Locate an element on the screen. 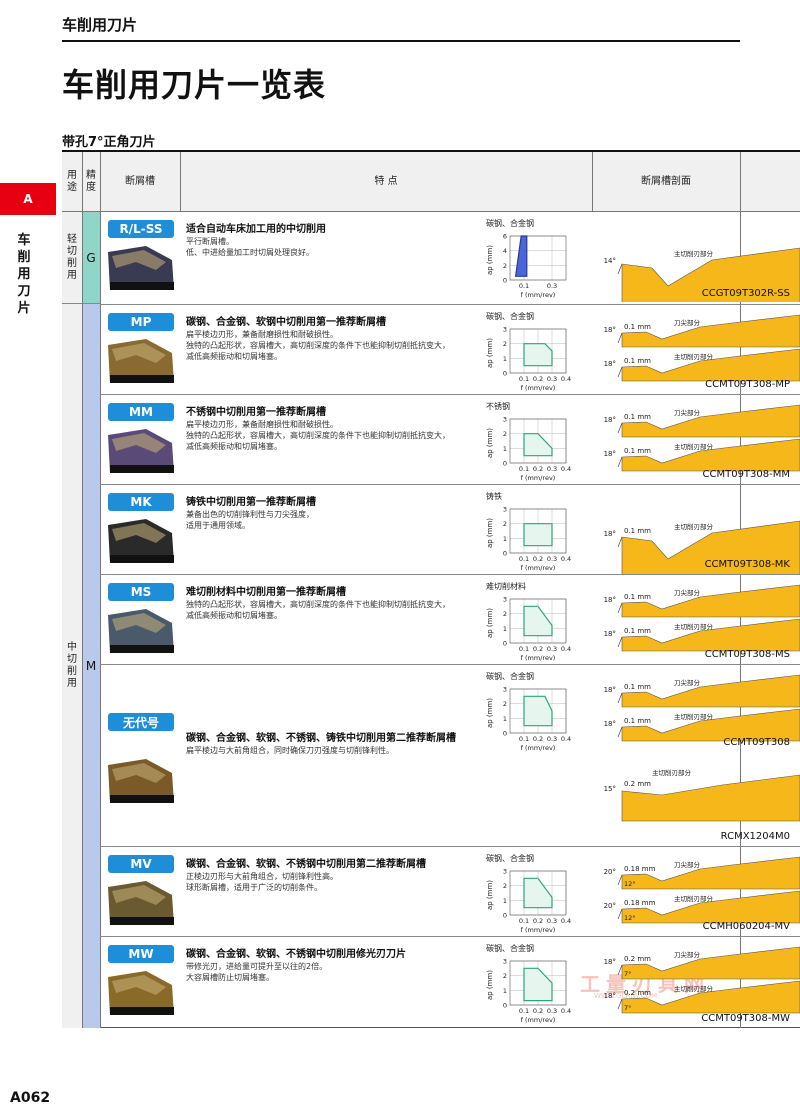 The image size is (800, 1120). range-plot: ap (mm) 3 2 1 0 0.1 0.2 0.3 0.4 f (mm/rev) is located at coordinates (528, 719).